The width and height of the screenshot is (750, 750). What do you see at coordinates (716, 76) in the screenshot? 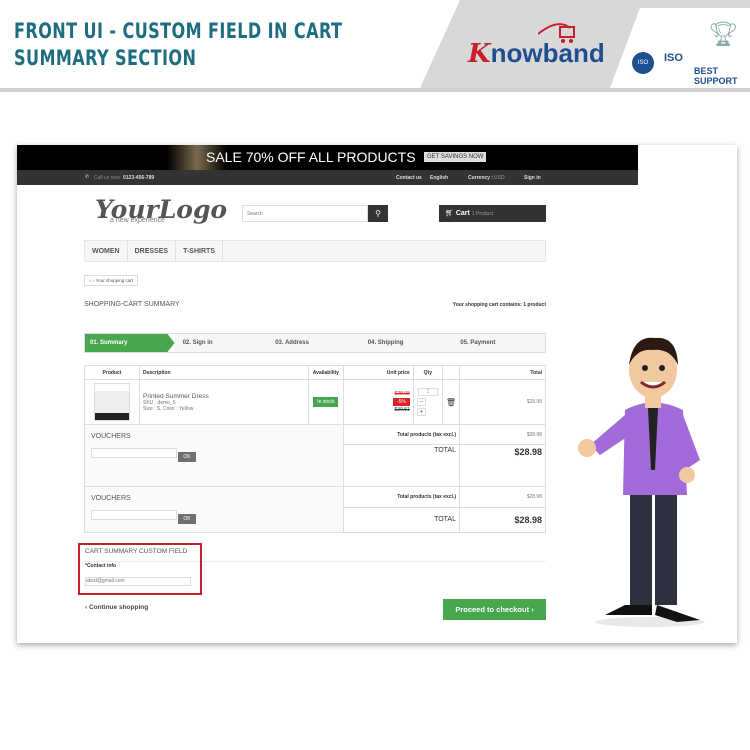
I see `support-label: BEST SUPPORT` at bounding box center [716, 76].